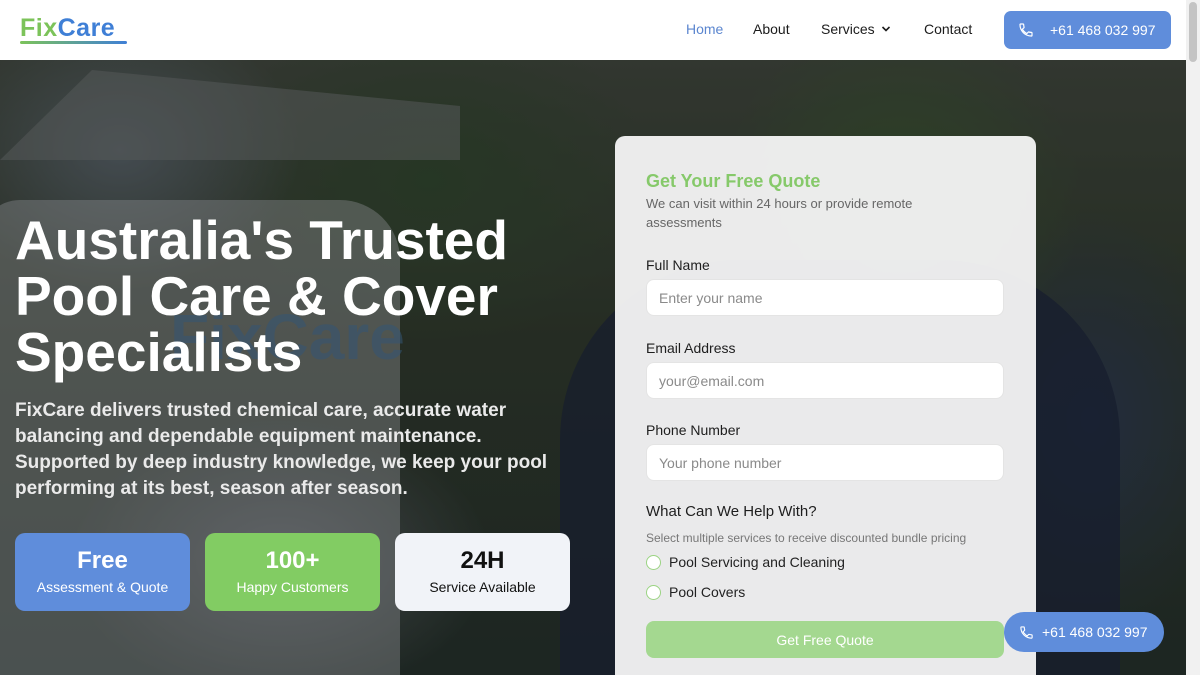 The image size is (1200, 675). Describe the element at coordinates (39, 28) in the screenshot. I see `logo-fix: Fix` at that location.